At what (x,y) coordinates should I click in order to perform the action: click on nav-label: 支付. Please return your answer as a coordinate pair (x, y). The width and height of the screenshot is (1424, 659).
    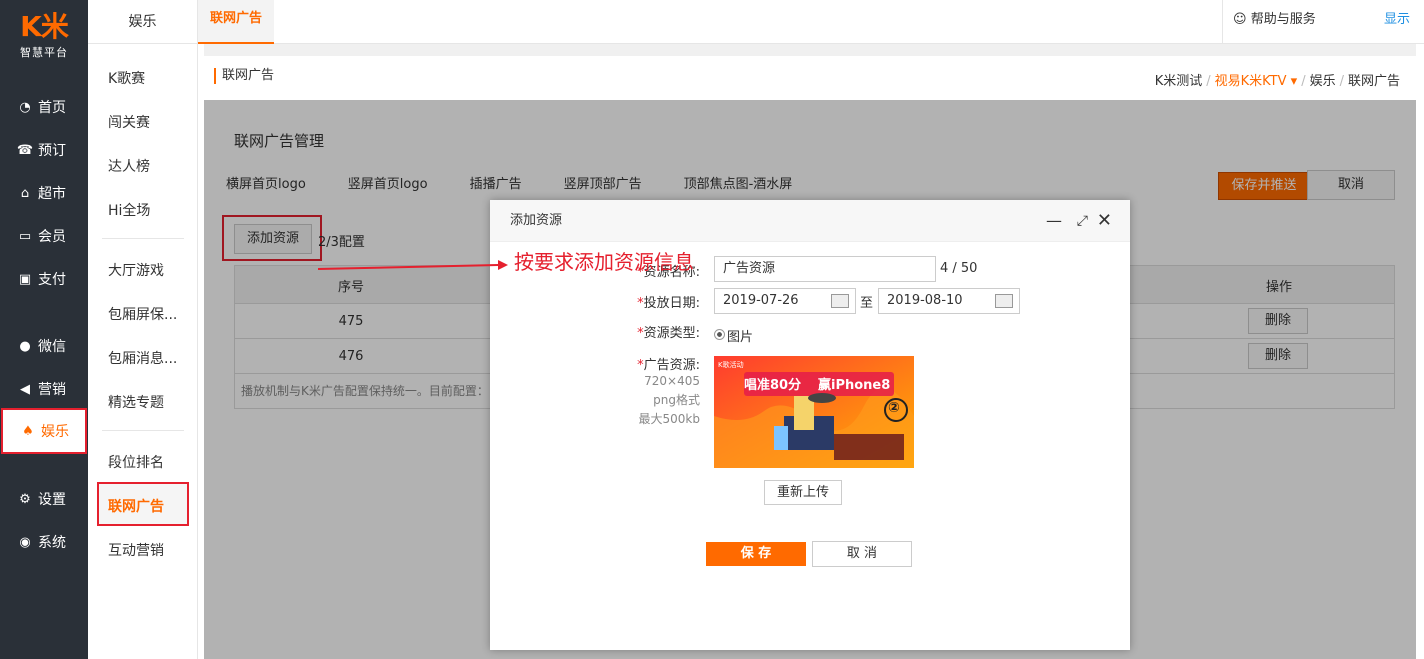
    Looking at the image, I should click on (52, 280).